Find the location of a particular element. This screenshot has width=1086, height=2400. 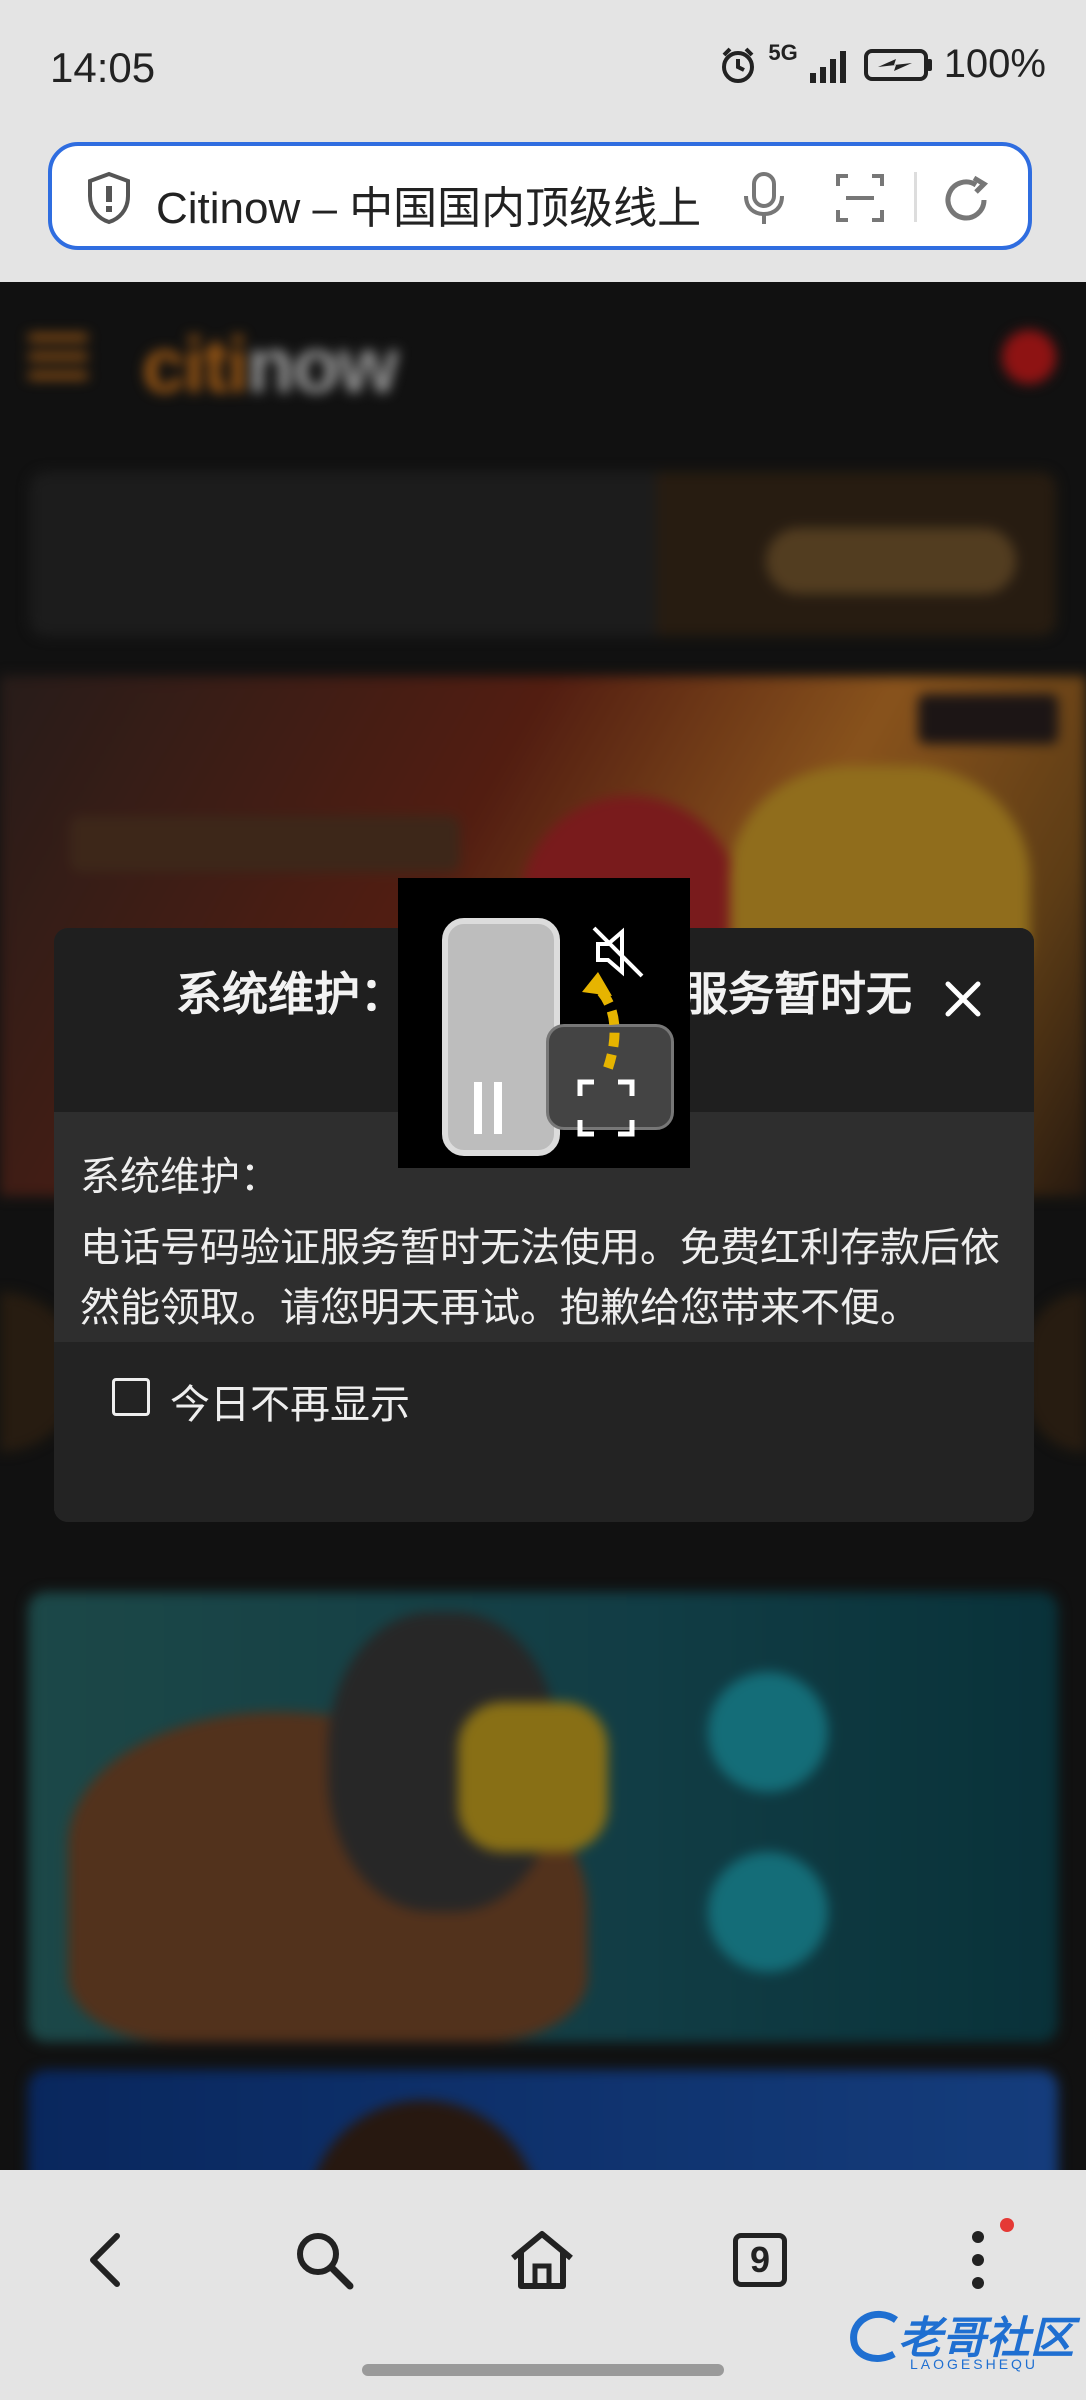

dont-show-today-checkbox is located at coordinates (131, 1397).